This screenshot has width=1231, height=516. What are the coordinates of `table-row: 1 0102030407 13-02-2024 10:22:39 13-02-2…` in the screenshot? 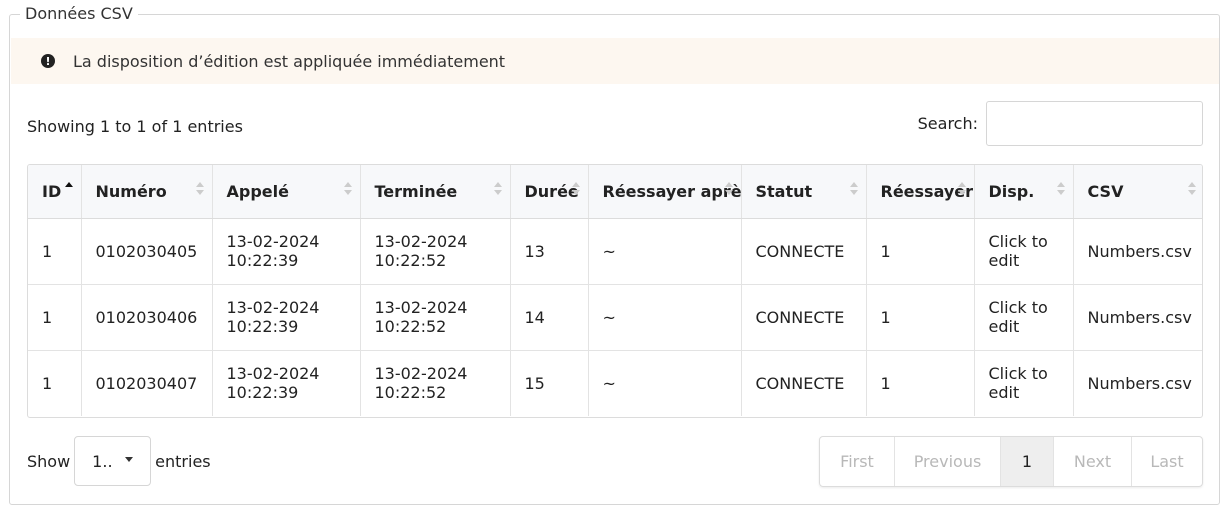 It's located at (615, 383).